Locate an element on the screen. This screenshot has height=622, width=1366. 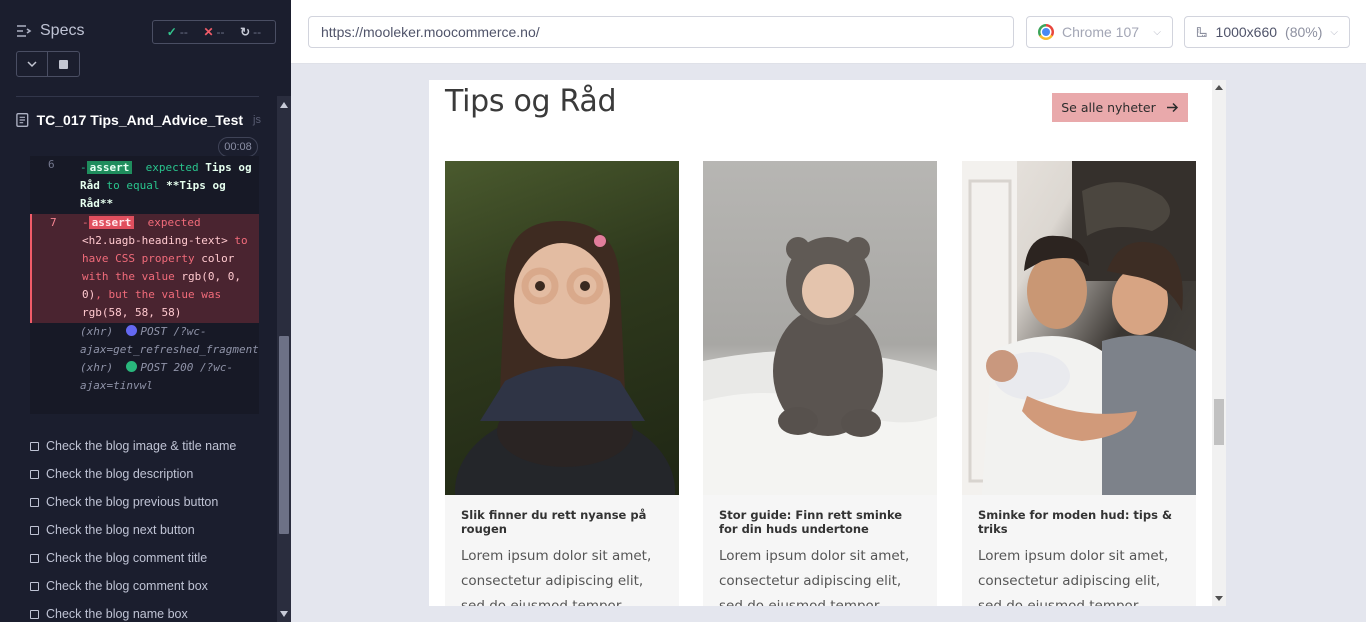
viewport-selector: 1000x660 (80%) ⌵ is located at coordinates (1267, 32).